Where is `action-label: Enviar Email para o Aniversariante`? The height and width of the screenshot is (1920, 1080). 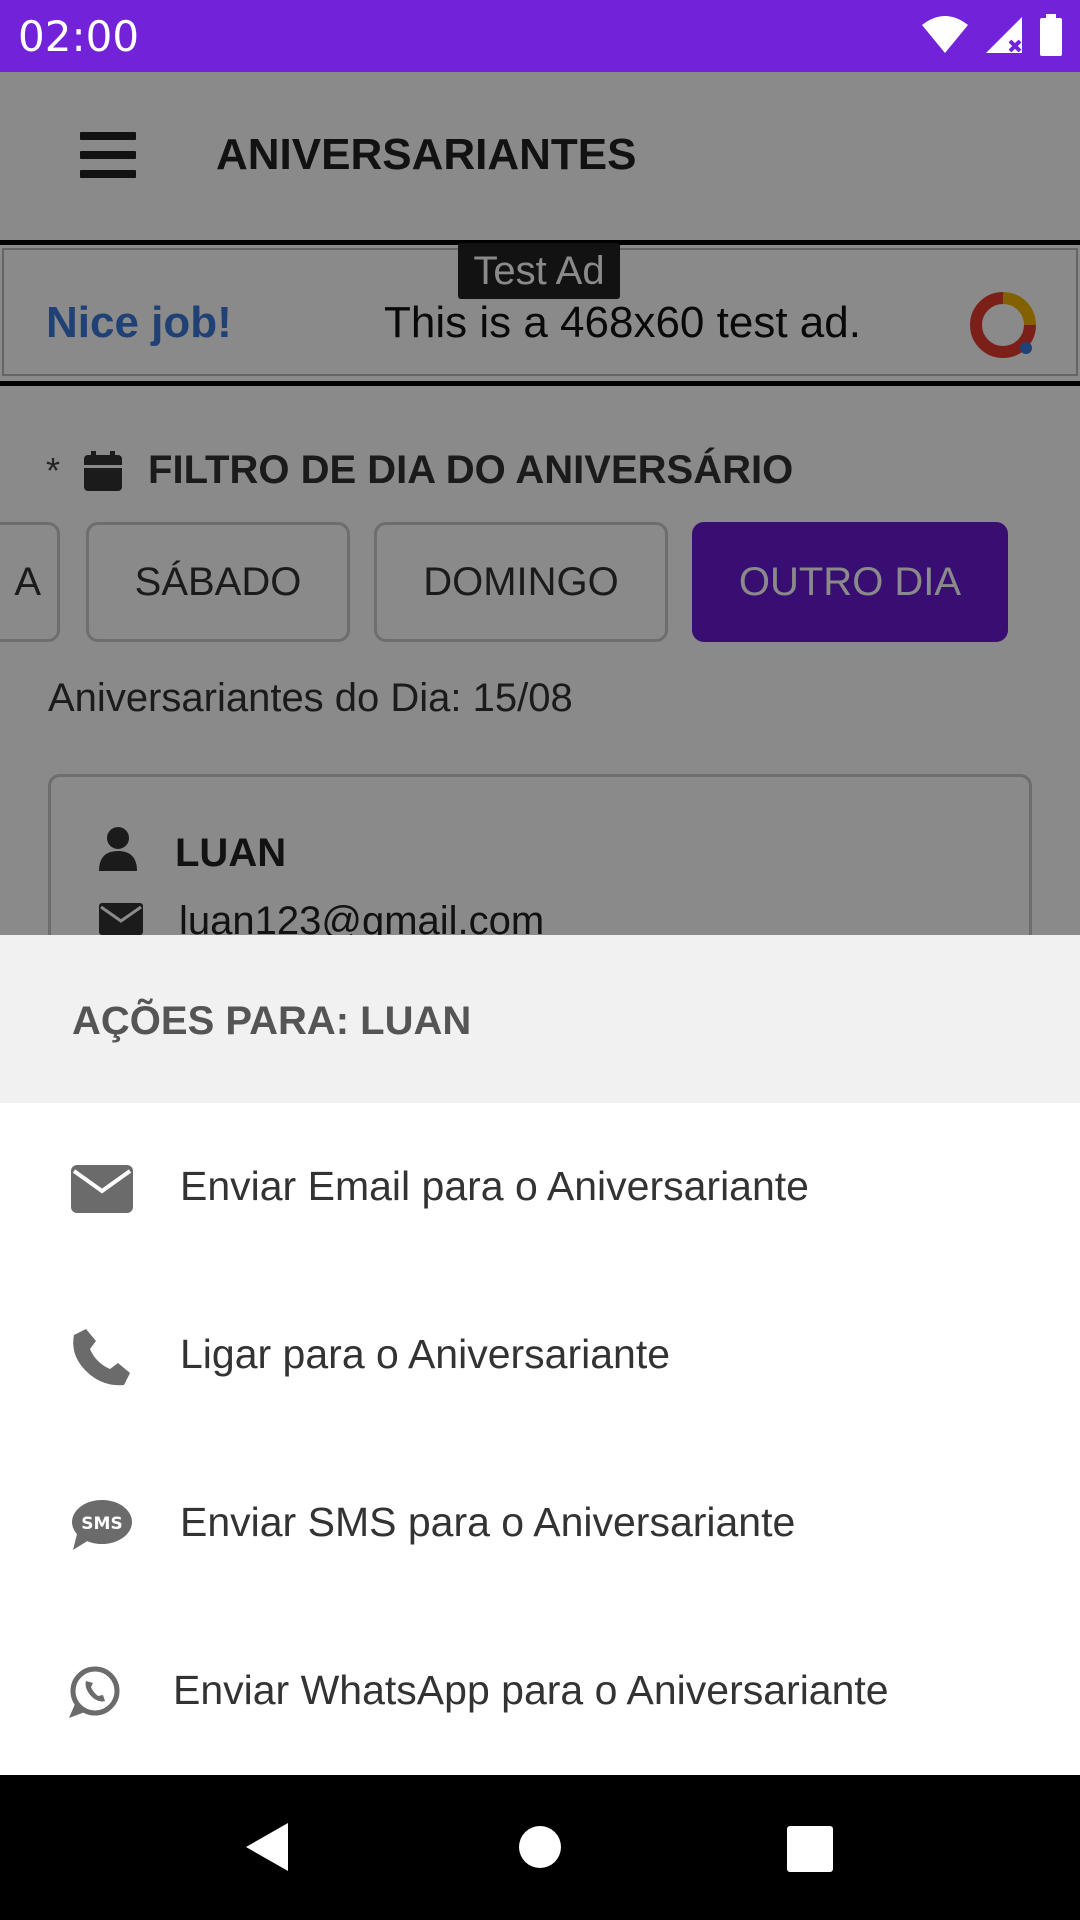 action-label: Enviar Email para o Aniversariante is located at coordinates (494, 1186).